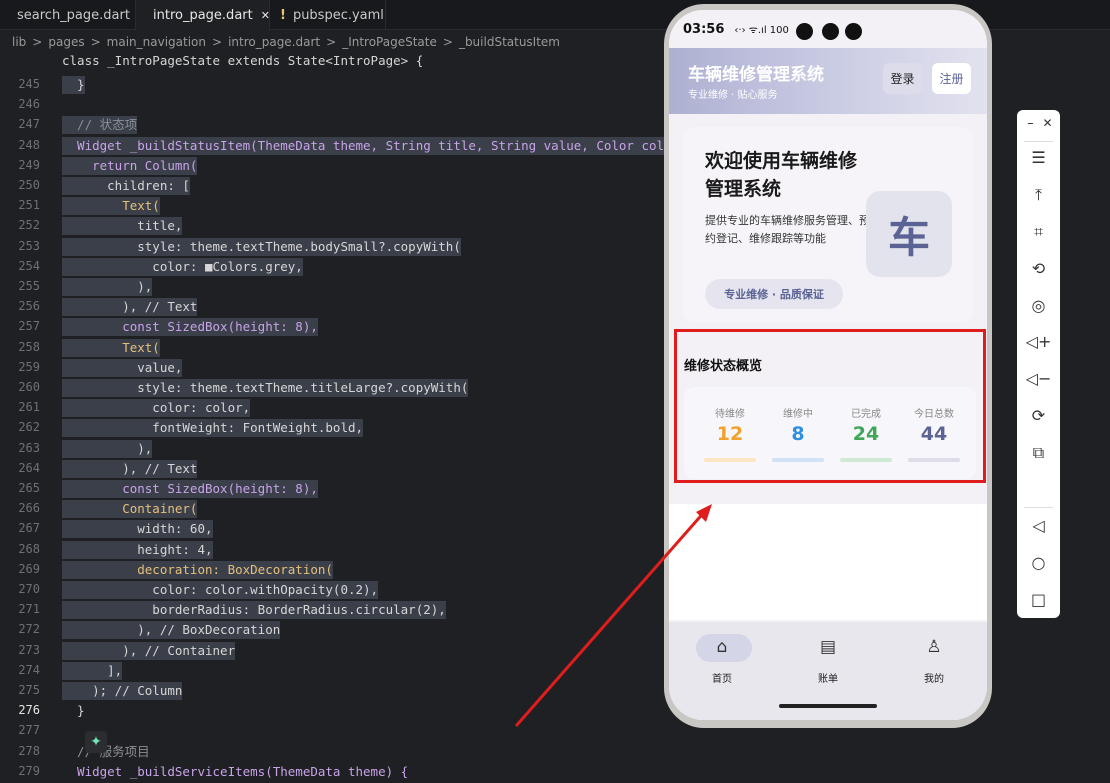  Describe the element at coordinates (73, 85) in the screenshot. I see `code-line: }` at that location.